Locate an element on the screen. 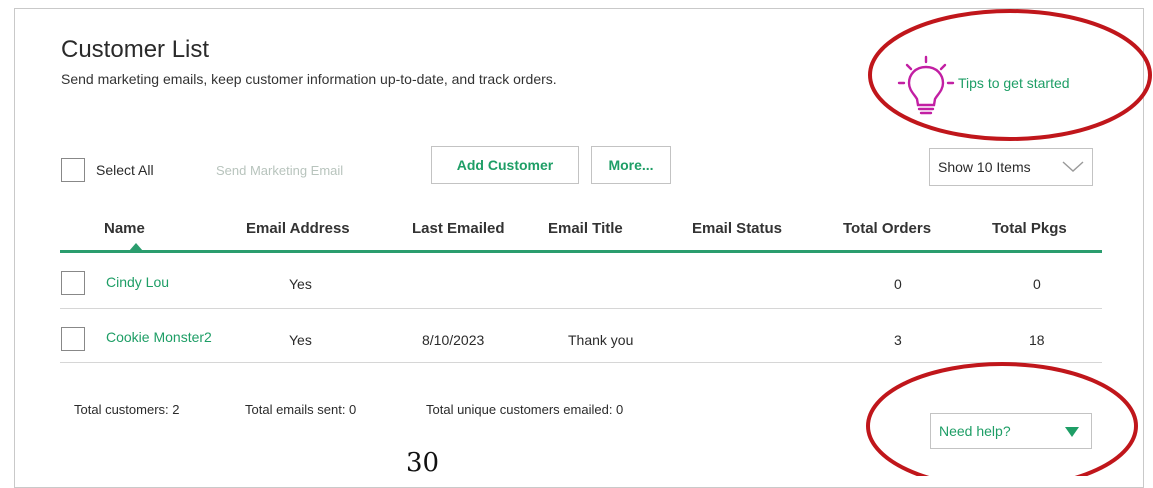 This screenshot has width=1153, height=488. select-all-checkbox is located at coordinates (73, 170).